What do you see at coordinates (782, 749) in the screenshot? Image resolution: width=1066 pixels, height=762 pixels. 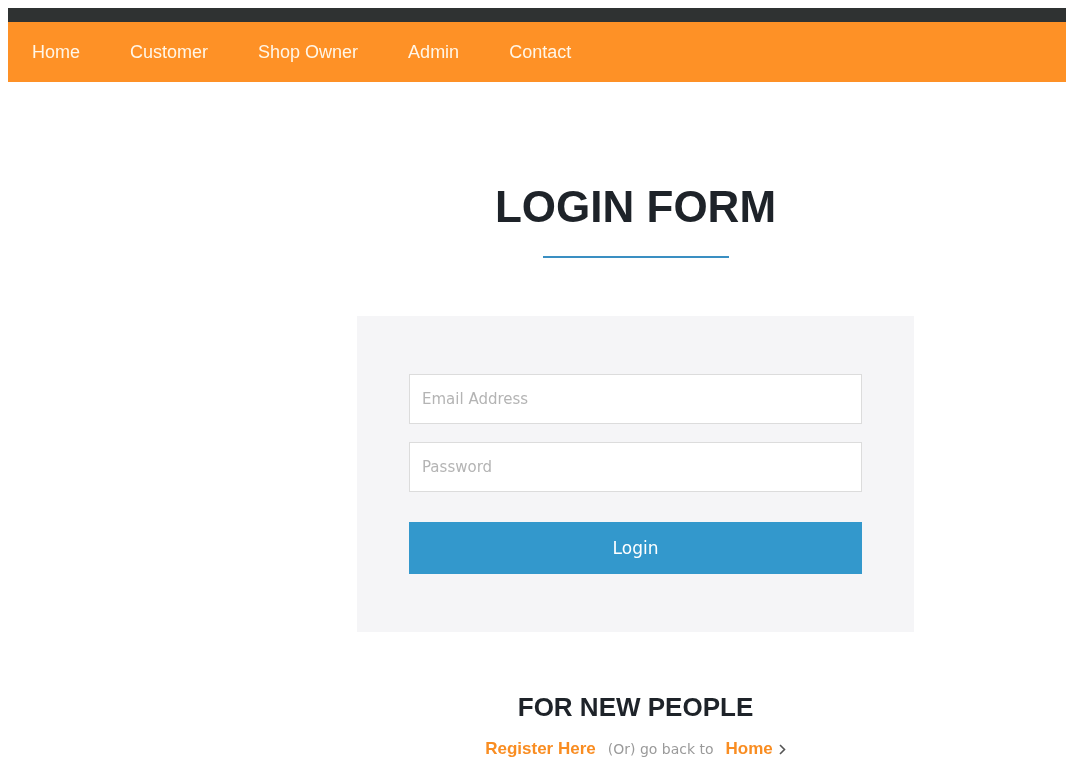 I see `chevron-right-icon` at bounding box center [782, 749].